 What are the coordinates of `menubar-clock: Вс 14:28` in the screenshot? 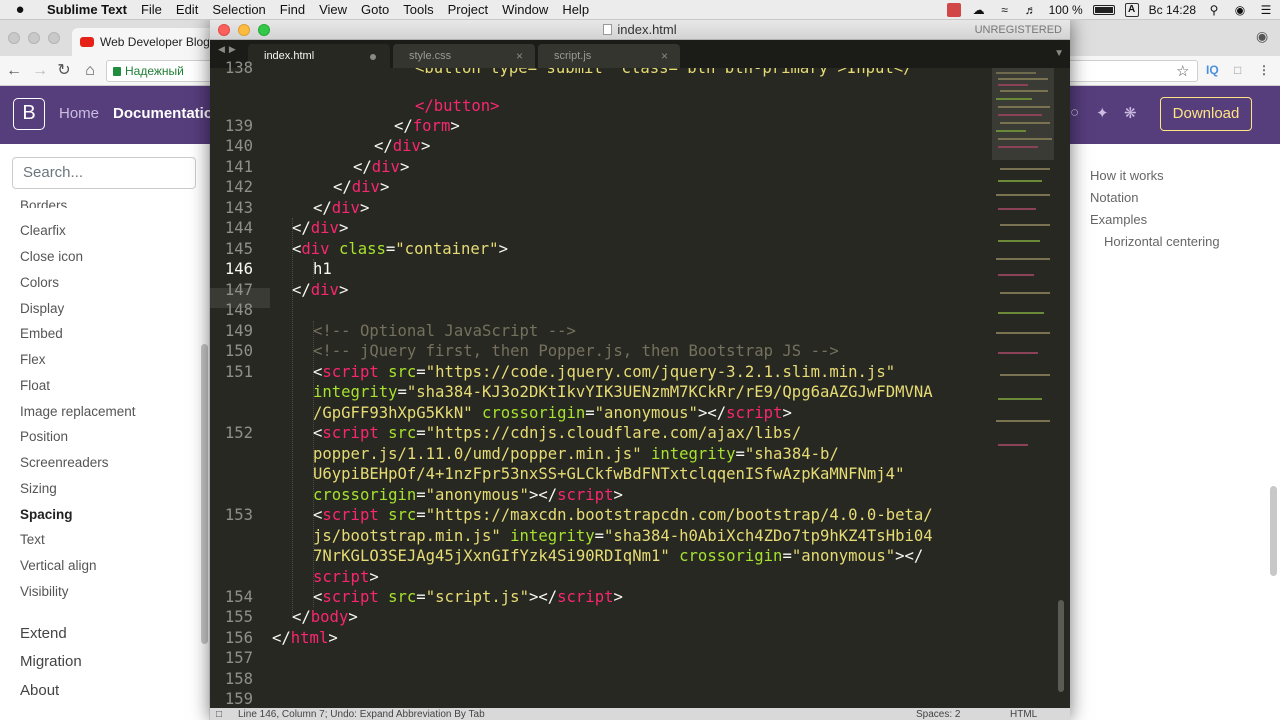 It's located at (1172, 10).